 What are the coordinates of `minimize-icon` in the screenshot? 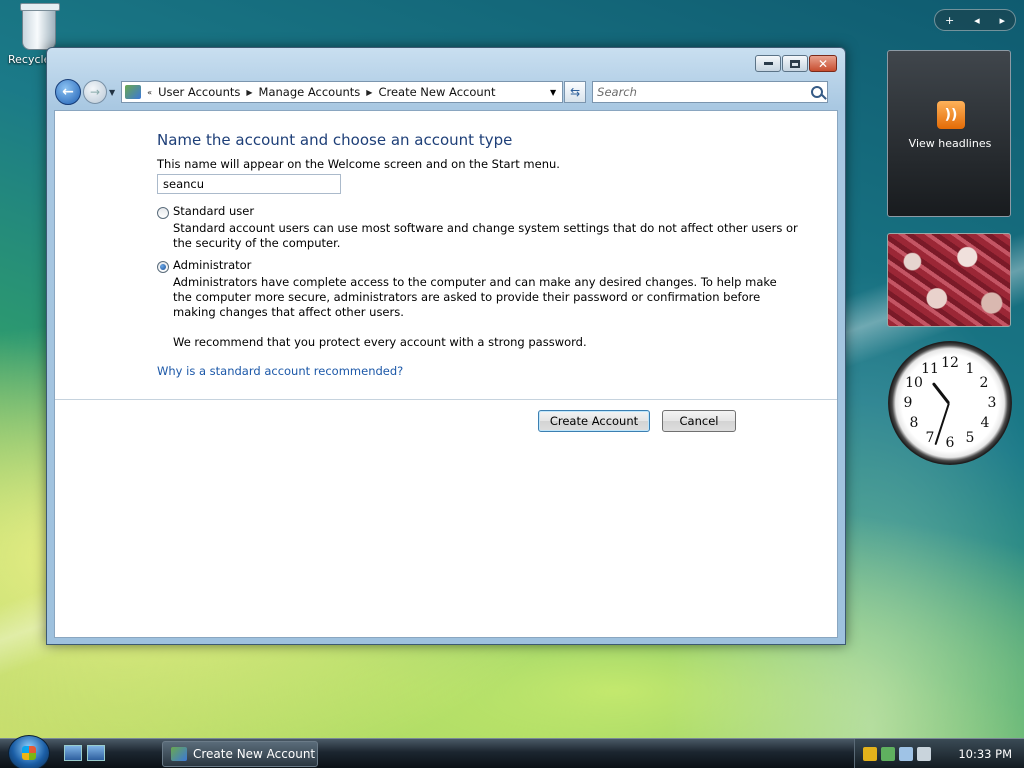 It's located at (768, 63).